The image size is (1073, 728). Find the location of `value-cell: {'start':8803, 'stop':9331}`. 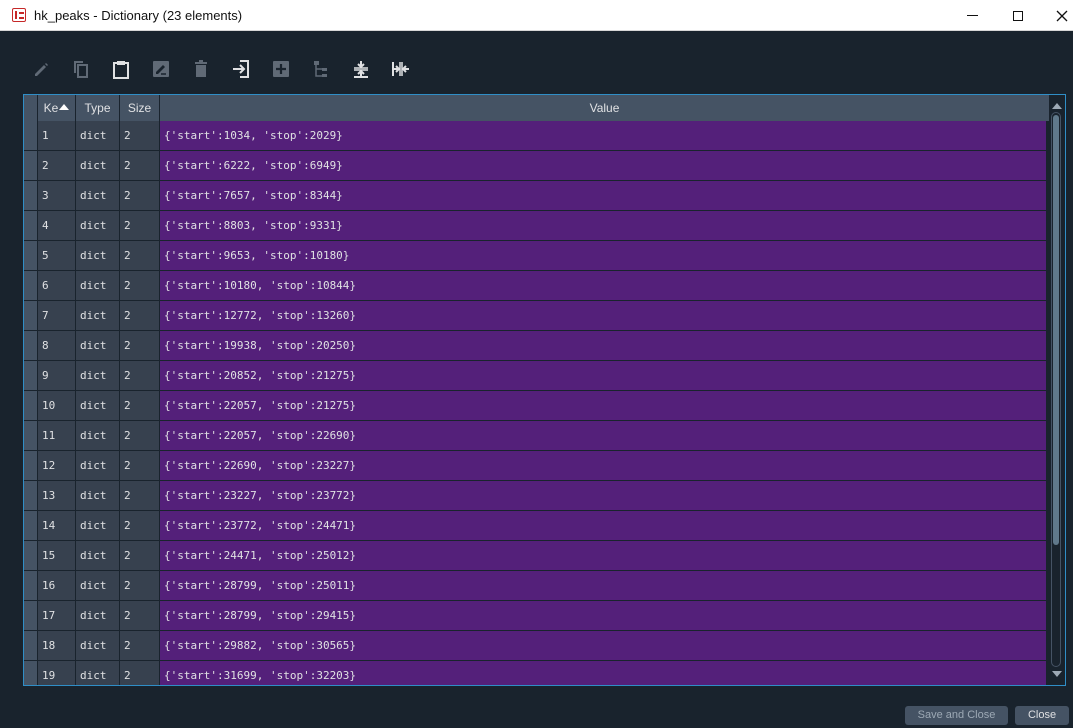

value-cell: {'start':8803, 'stop':9331} is located at coordinates (603, 225).